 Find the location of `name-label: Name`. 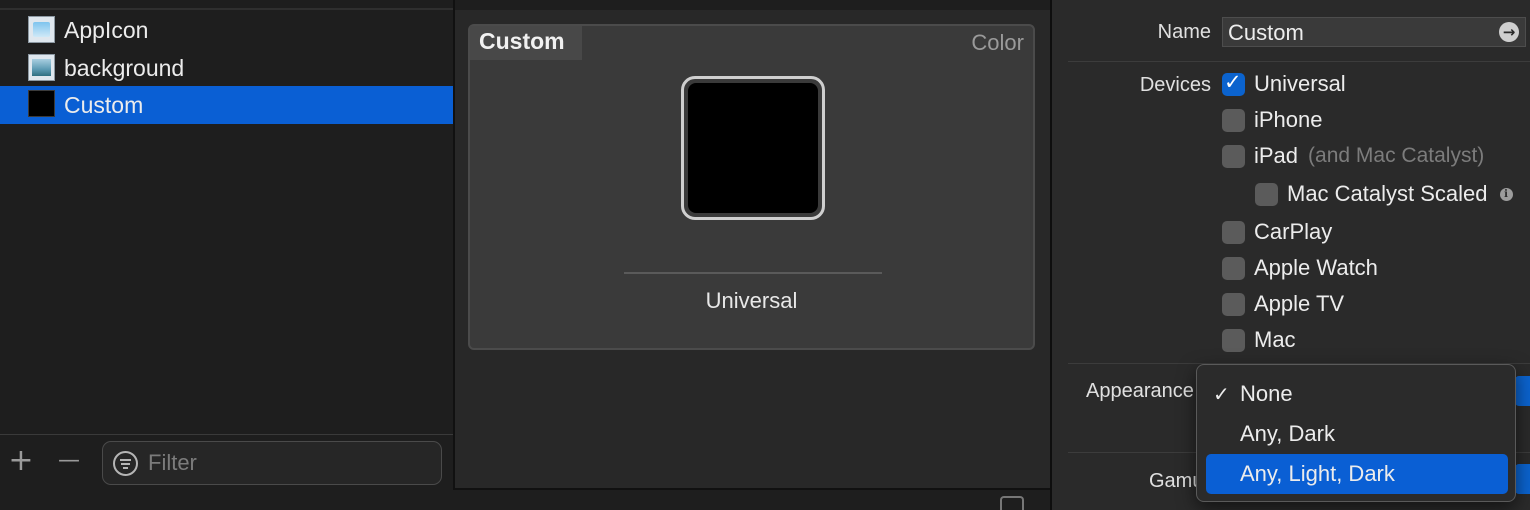

name-label: Name is located at coordinates (1184, 32).